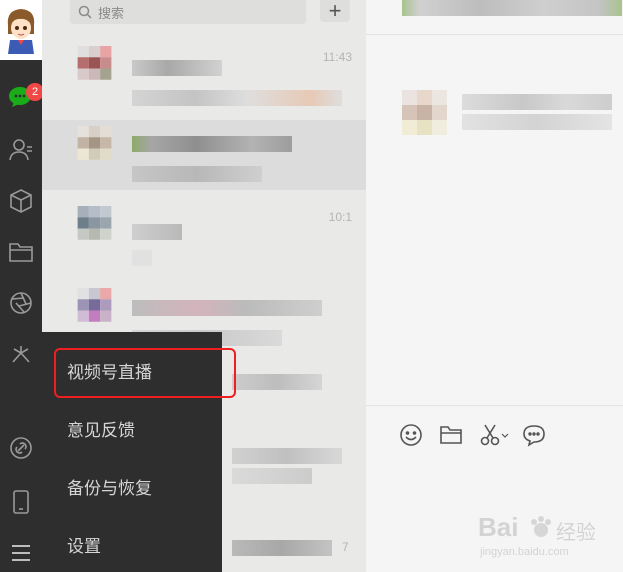 This screenshot has width=623, height=572. What do you see at coordinates (534, 435) in the screenshot?
I see `chat-bubble-icon` at bounding box center [534, 435].